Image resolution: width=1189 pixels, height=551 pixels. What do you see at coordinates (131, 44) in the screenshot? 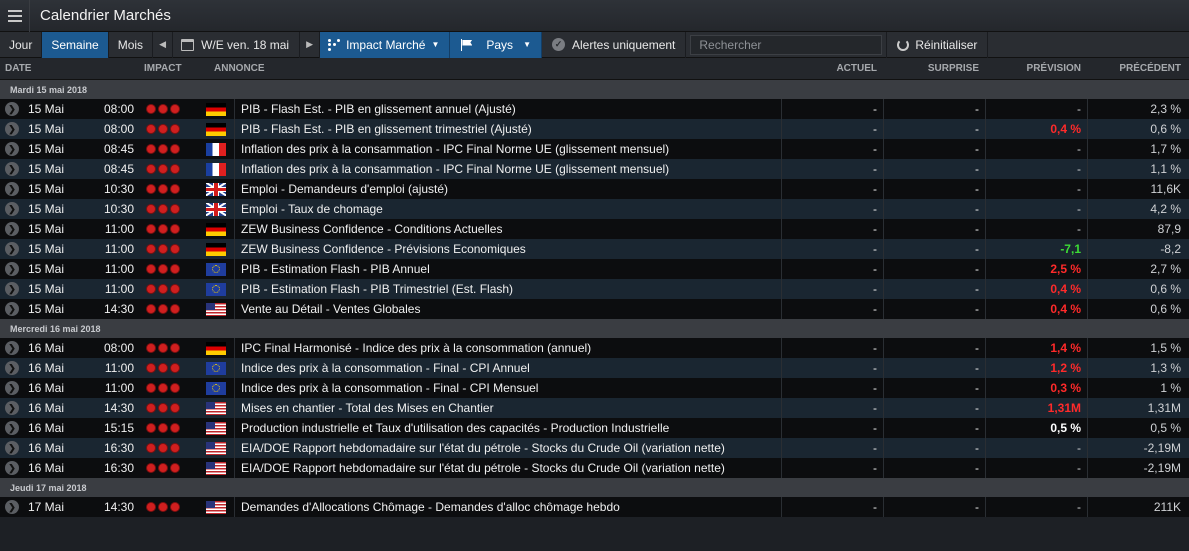
I see `period-month-button: Mois` at bounding box center [131, 44].